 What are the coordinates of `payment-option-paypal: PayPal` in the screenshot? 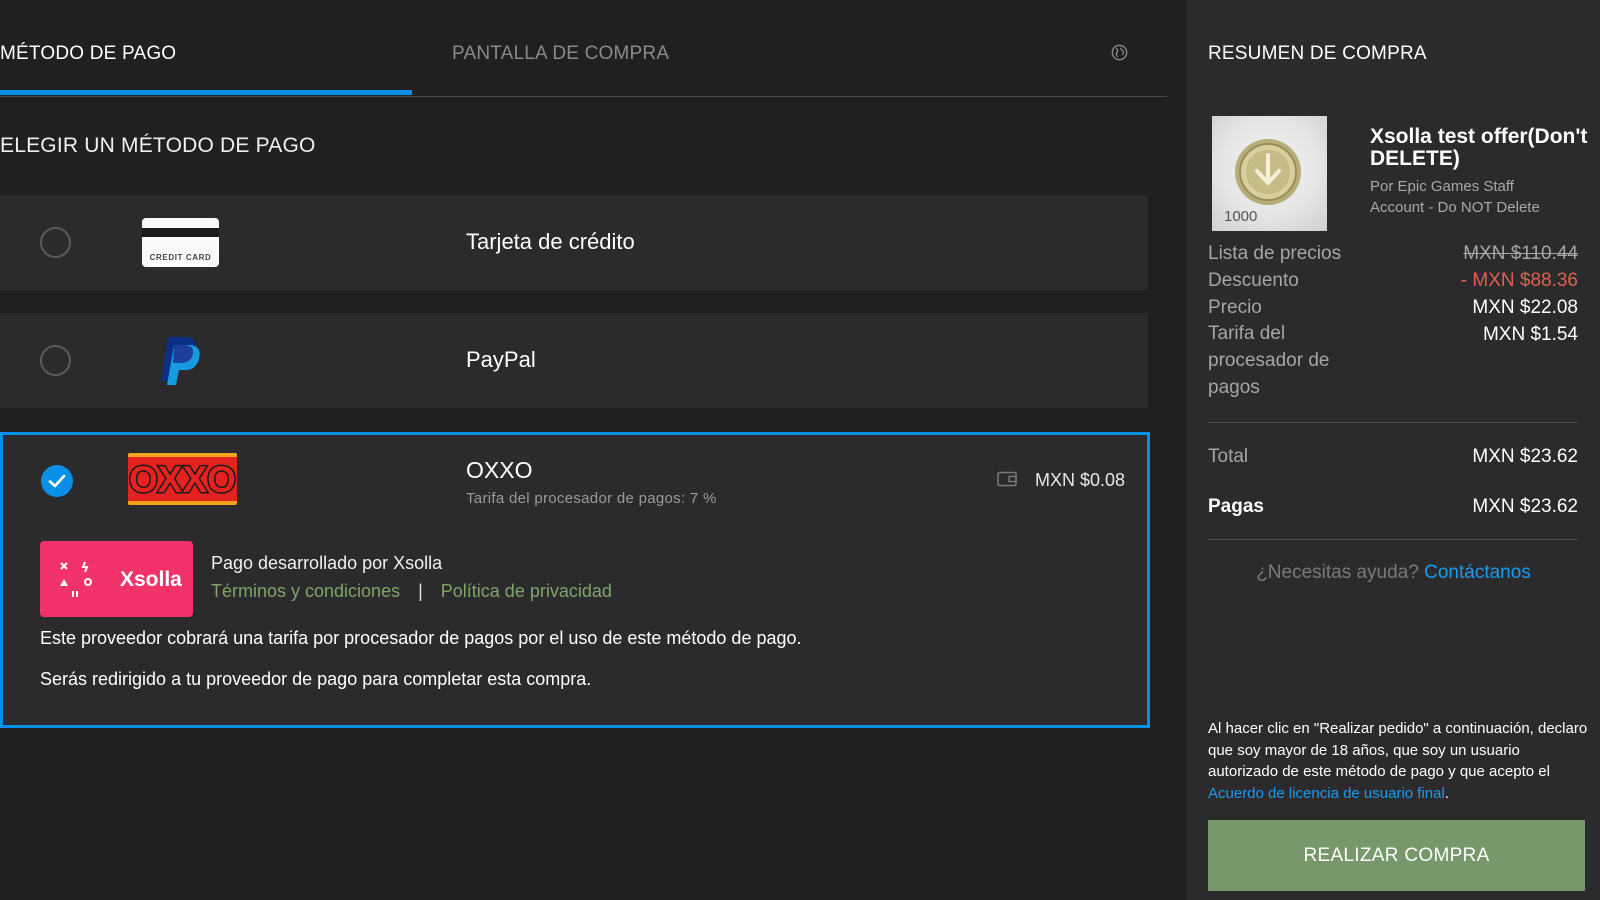 It's located at (574, 360).